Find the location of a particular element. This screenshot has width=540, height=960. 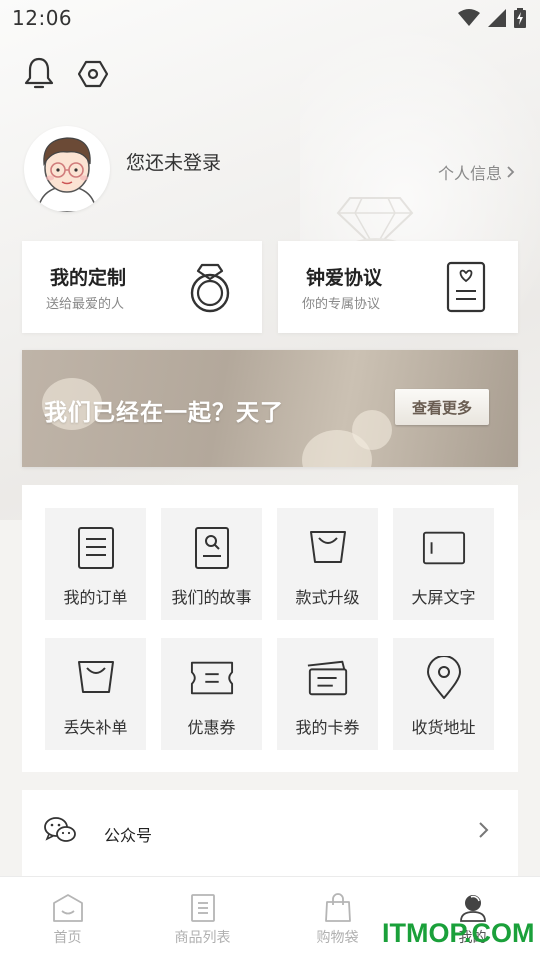

grid-item-label: 优惠券 is located at coordinates (211, 727).